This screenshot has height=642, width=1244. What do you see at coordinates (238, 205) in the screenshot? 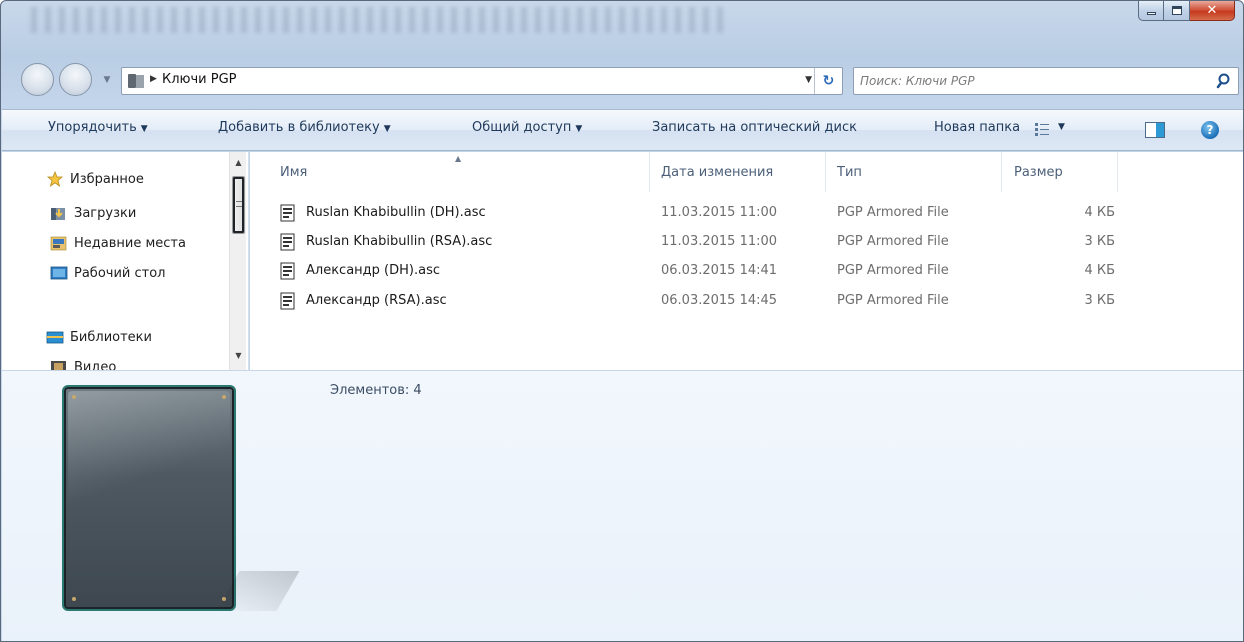
I see `scrollbar-thumb` at bounding box center [238, 205].